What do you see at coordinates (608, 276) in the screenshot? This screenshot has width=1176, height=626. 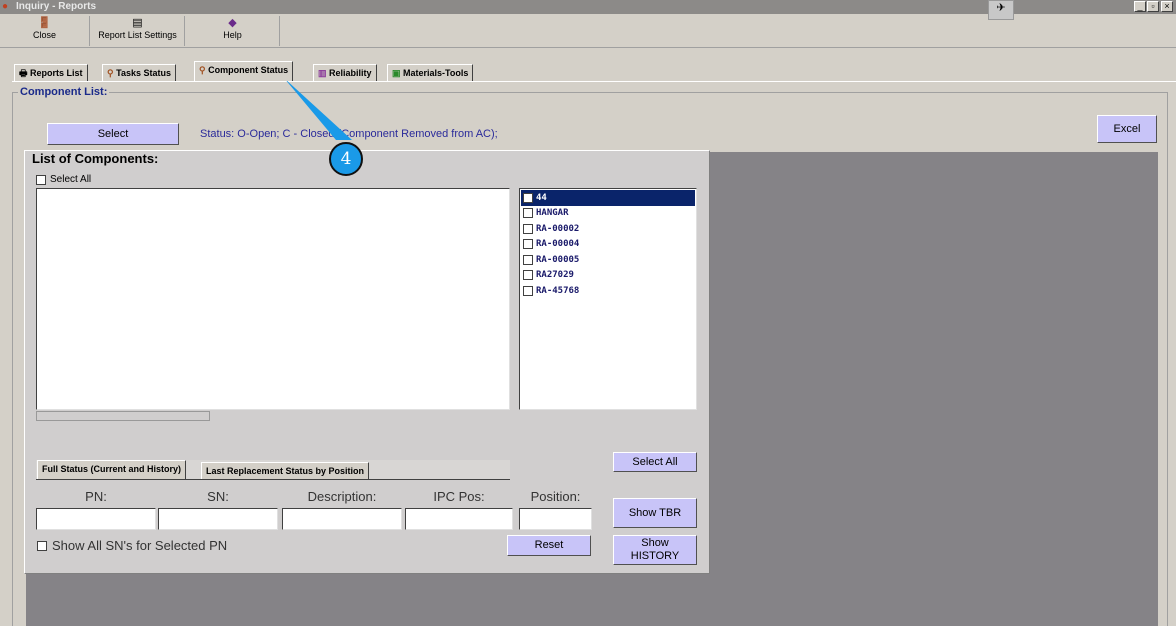 I see `aircraft-list-item: RA27029` at bounding box center [608, 276].